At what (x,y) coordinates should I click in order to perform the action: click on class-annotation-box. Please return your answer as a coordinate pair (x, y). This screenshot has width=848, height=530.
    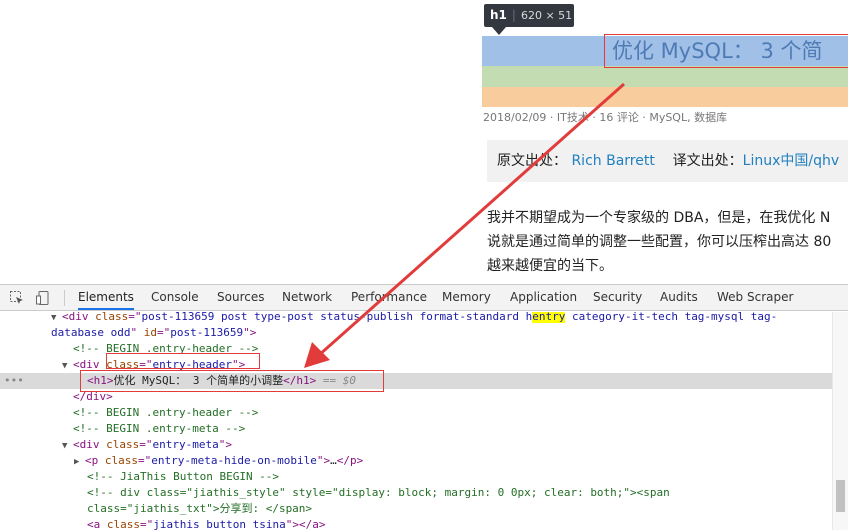
    Looking at the image, I should click on (183, 361).